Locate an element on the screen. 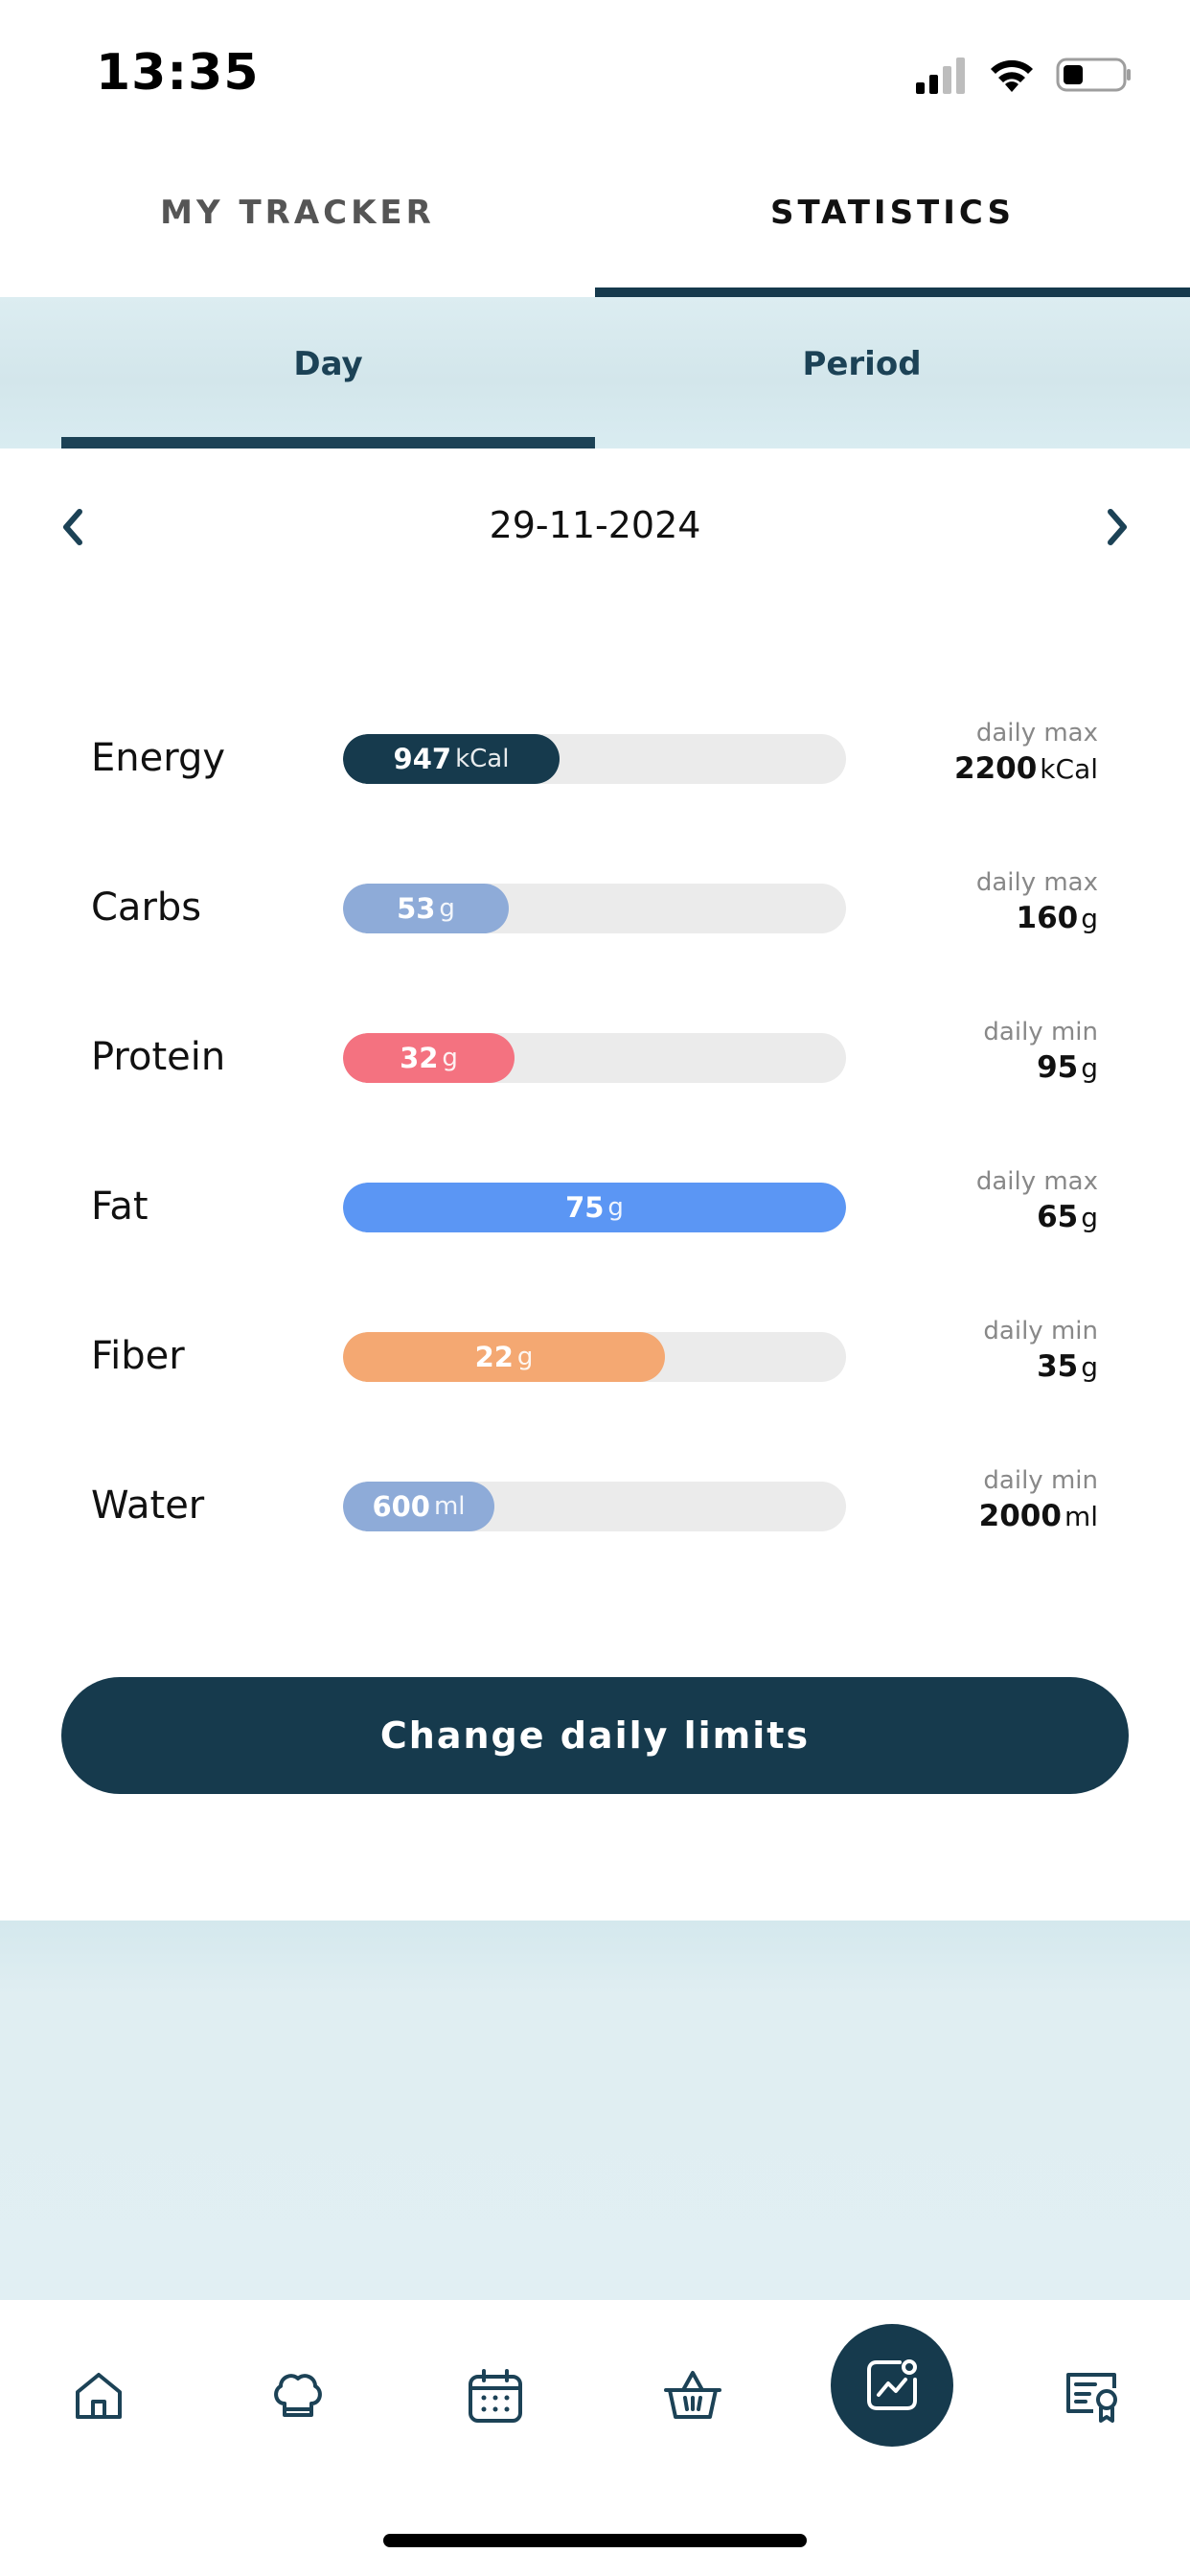  tab-statistics: STATISTICS is located at coordinates (893, 226).